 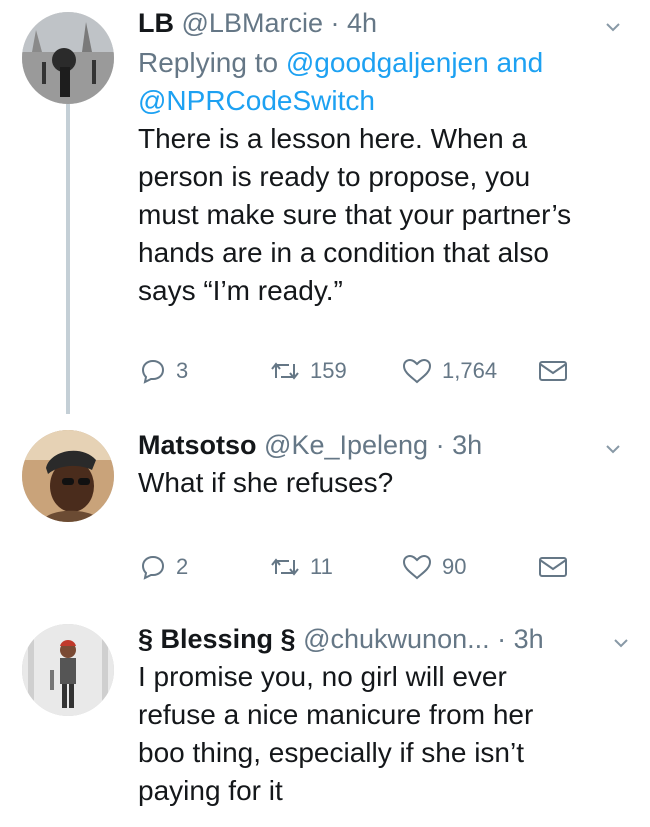 What do you see at coordinates (240, 290) in the screenshot?
I see `tweet-text-line: says “I’m ready.”` at bounding box center [240, 290].